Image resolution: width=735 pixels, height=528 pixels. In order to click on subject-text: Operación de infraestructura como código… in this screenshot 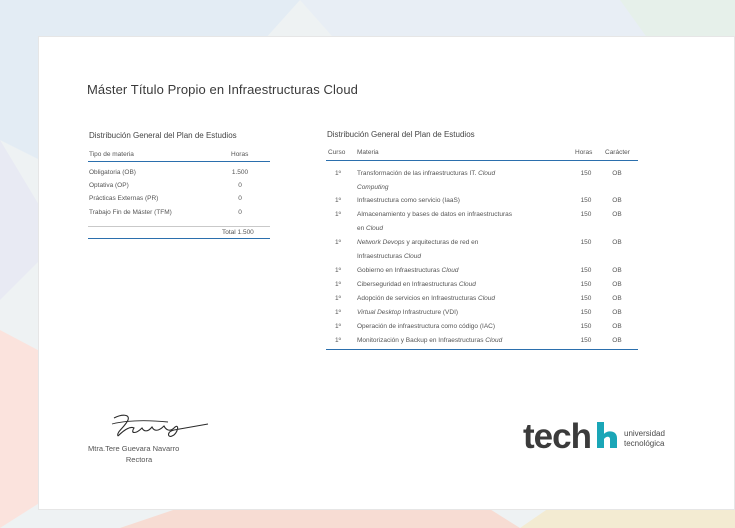, I will do `click(426, 326)`.